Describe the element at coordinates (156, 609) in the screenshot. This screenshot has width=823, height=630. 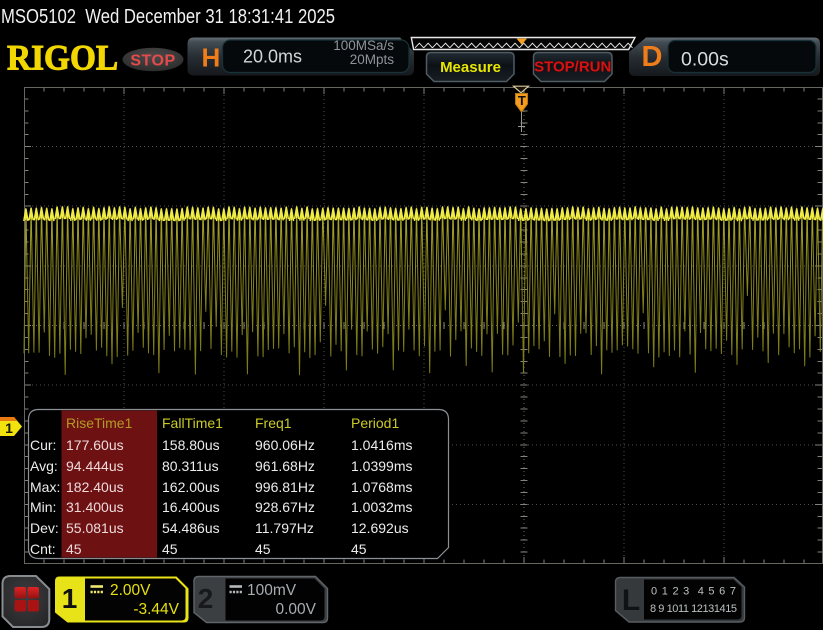
I see `svg-text: -3.44V` at that location.